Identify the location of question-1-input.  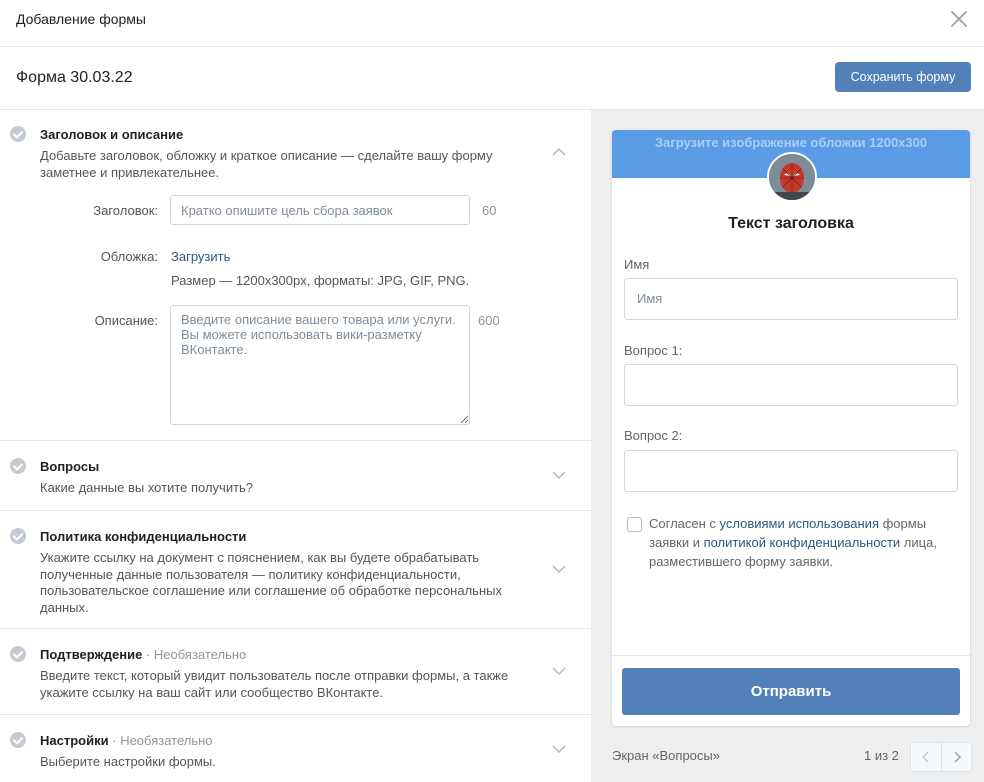
(791, 385).